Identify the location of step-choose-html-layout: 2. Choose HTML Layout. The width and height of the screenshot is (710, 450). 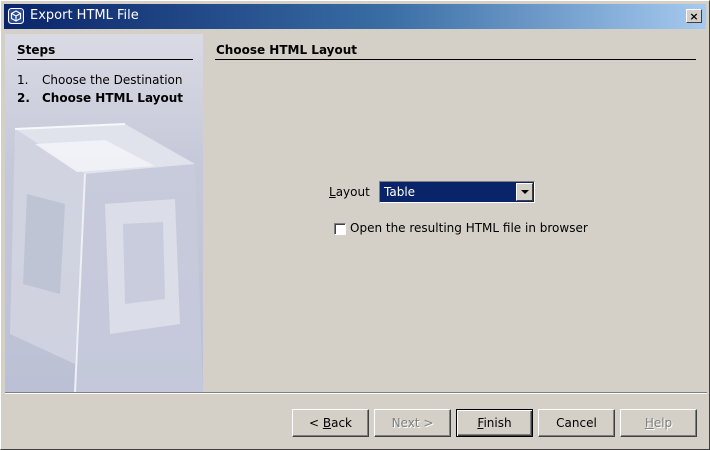
(100, 98).